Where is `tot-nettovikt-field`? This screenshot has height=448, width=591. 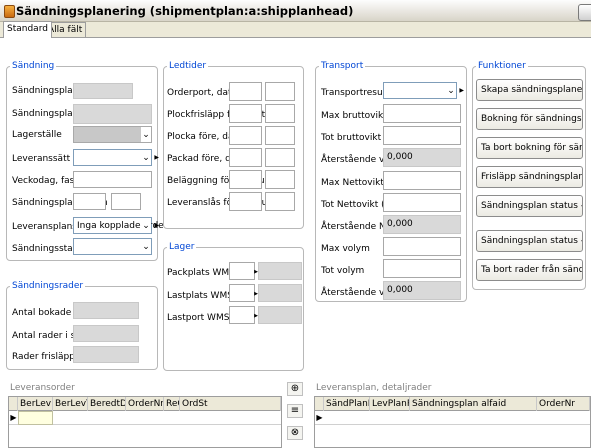
tot-nettovikt-field is located at coordinates (422, 202).